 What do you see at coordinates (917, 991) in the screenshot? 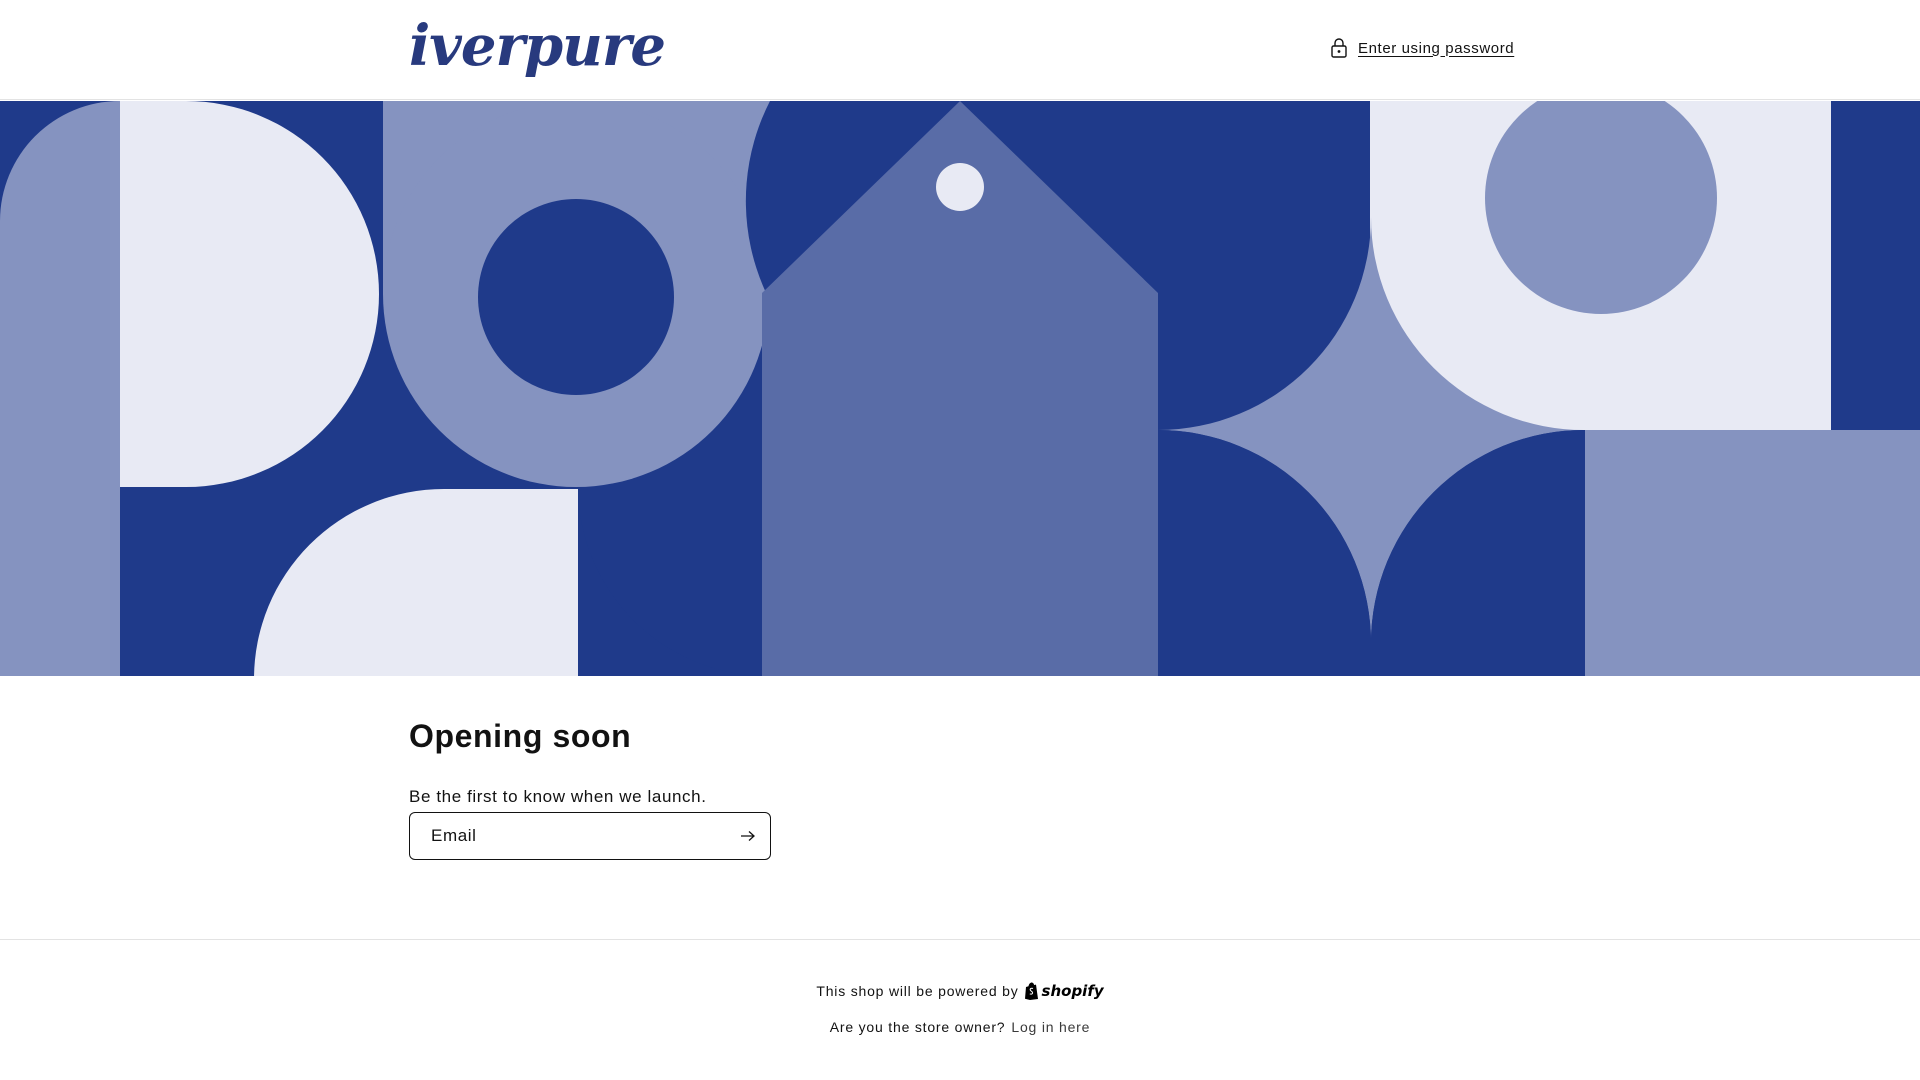
I see `powered-by-text: This shop will be powered by` at bounding box center [917, 991].